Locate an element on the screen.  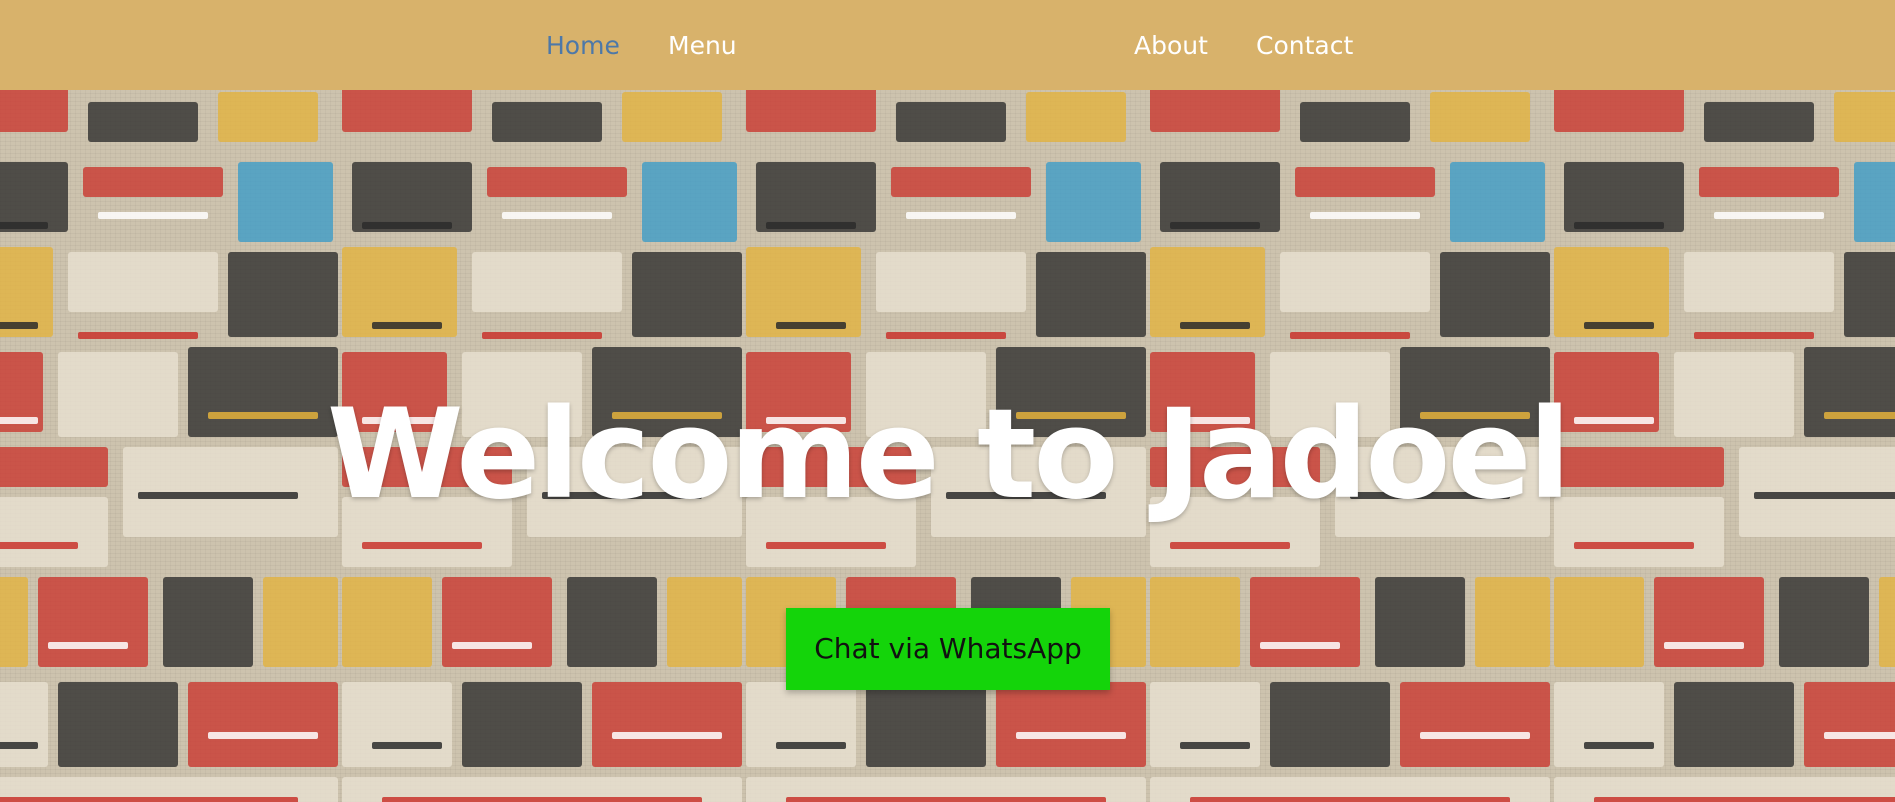
nav-about-link: About is located at coordinates (1171, 46).